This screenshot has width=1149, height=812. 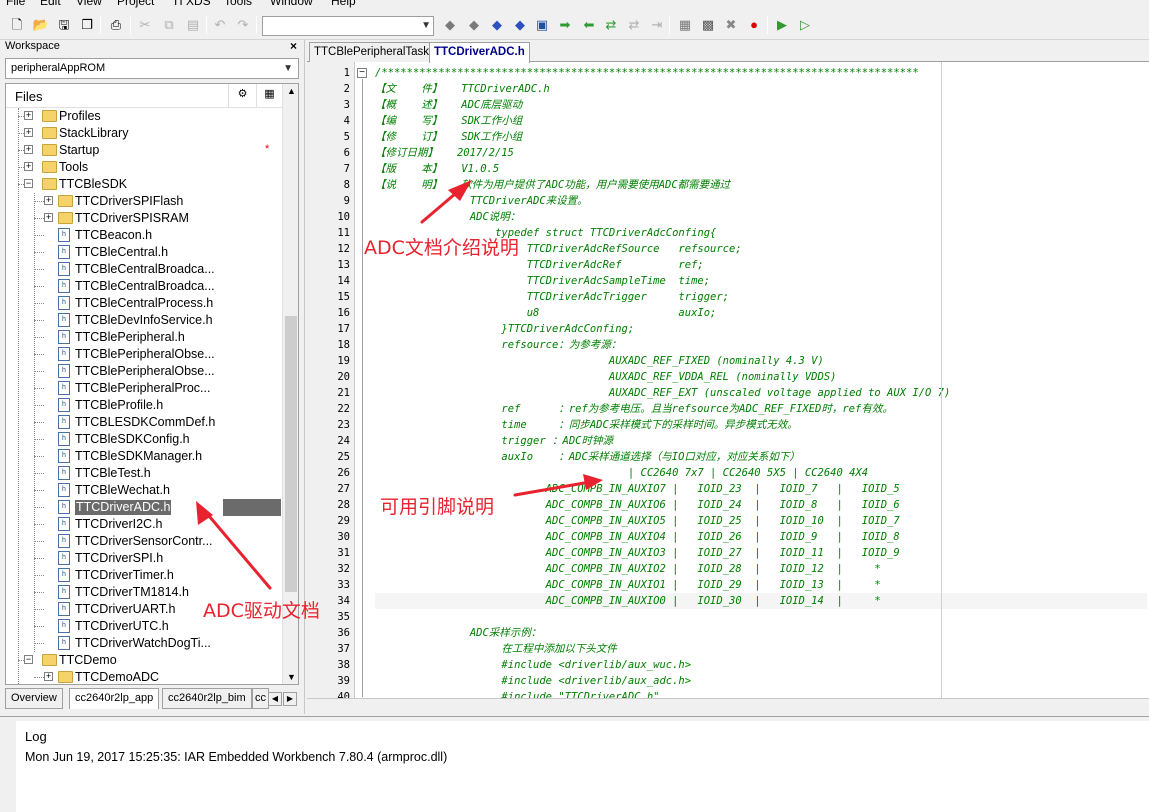 I want to click on menu-window: Window, so click(x=291, y=4).